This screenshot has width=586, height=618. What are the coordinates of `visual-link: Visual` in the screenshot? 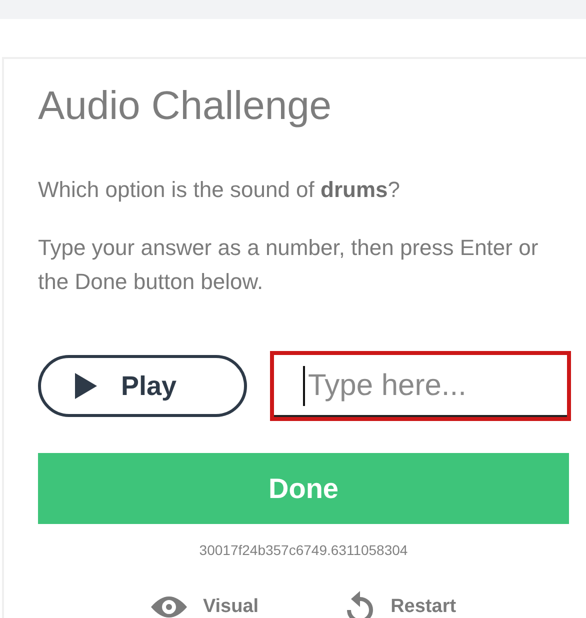 It's located at (204, 604).